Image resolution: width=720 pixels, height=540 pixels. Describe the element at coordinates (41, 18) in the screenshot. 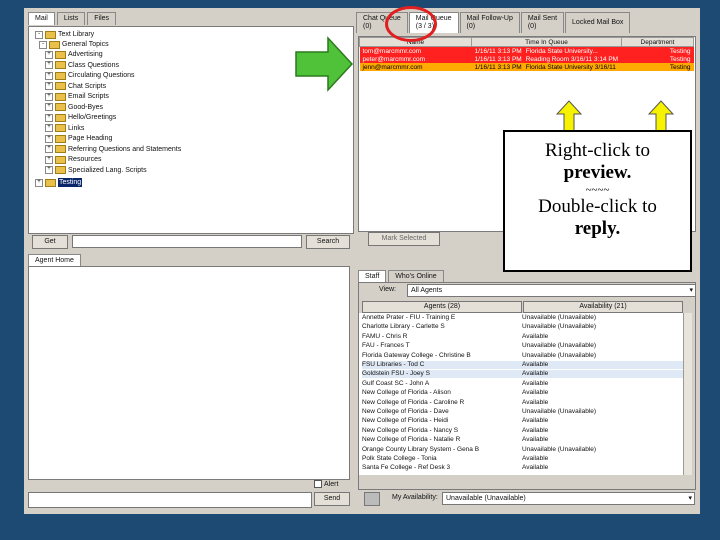

I see `tab-mail: Mail` at that location.